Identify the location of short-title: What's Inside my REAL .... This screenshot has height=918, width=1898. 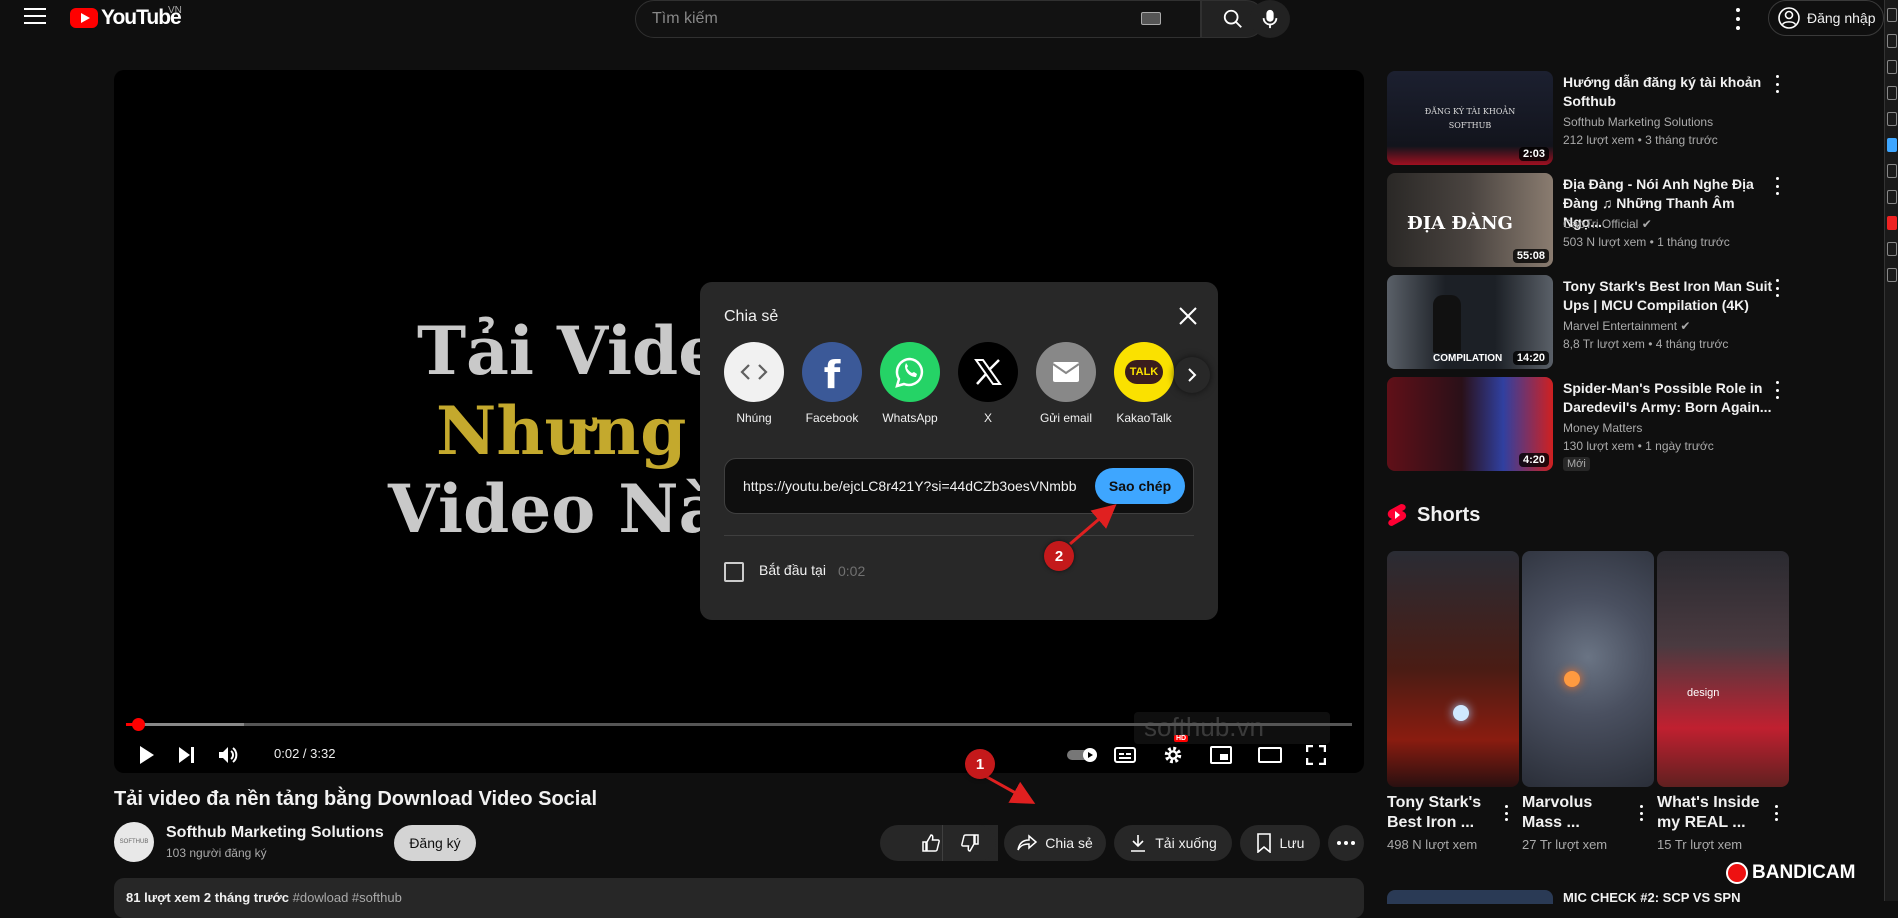
(1712, 813).